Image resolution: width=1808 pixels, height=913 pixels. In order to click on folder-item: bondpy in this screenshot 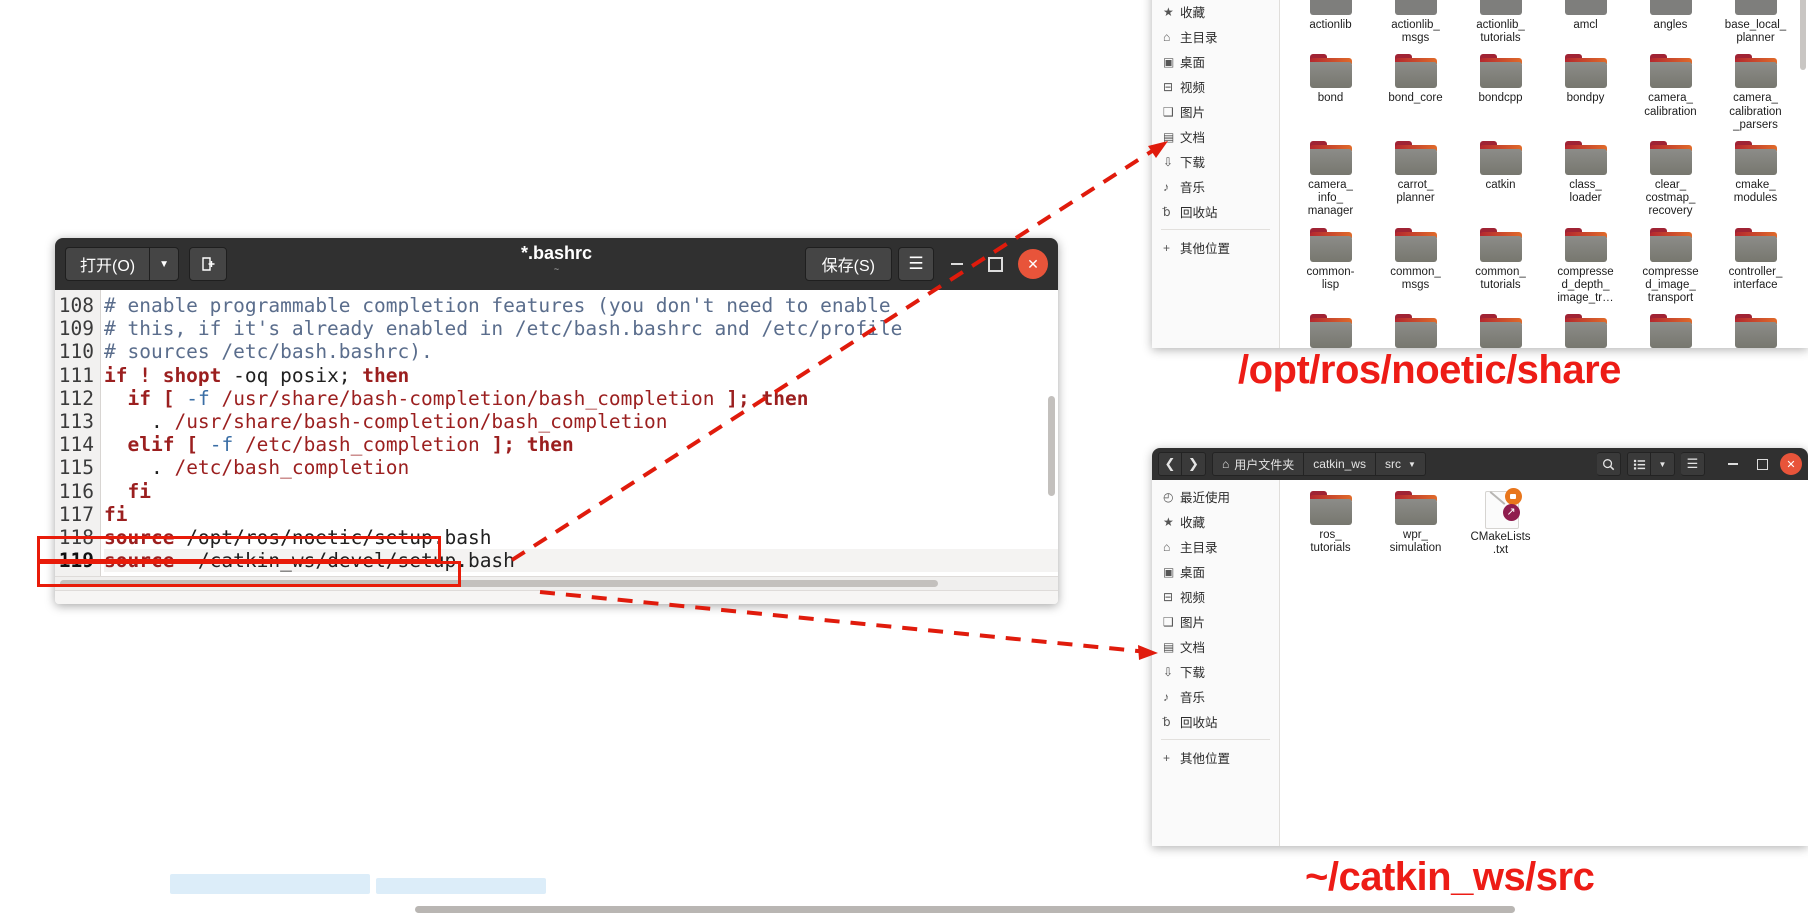, I will do `click(1585, 92)`.